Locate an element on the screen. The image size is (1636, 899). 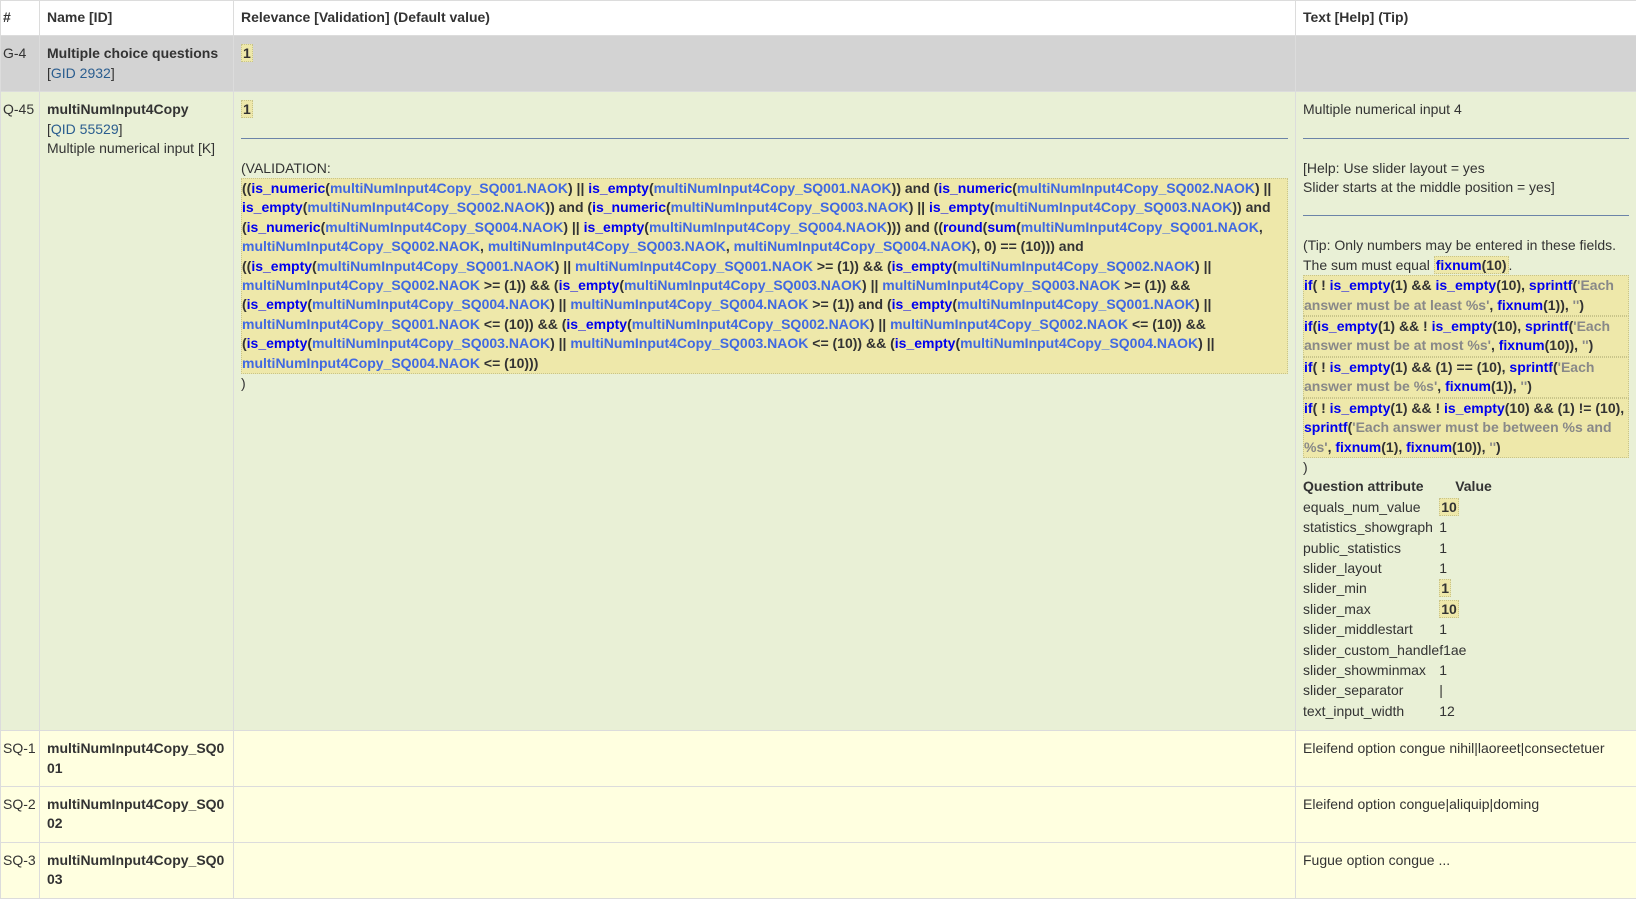
attribute-value: f1ae is located at coordinates (1452, 650).